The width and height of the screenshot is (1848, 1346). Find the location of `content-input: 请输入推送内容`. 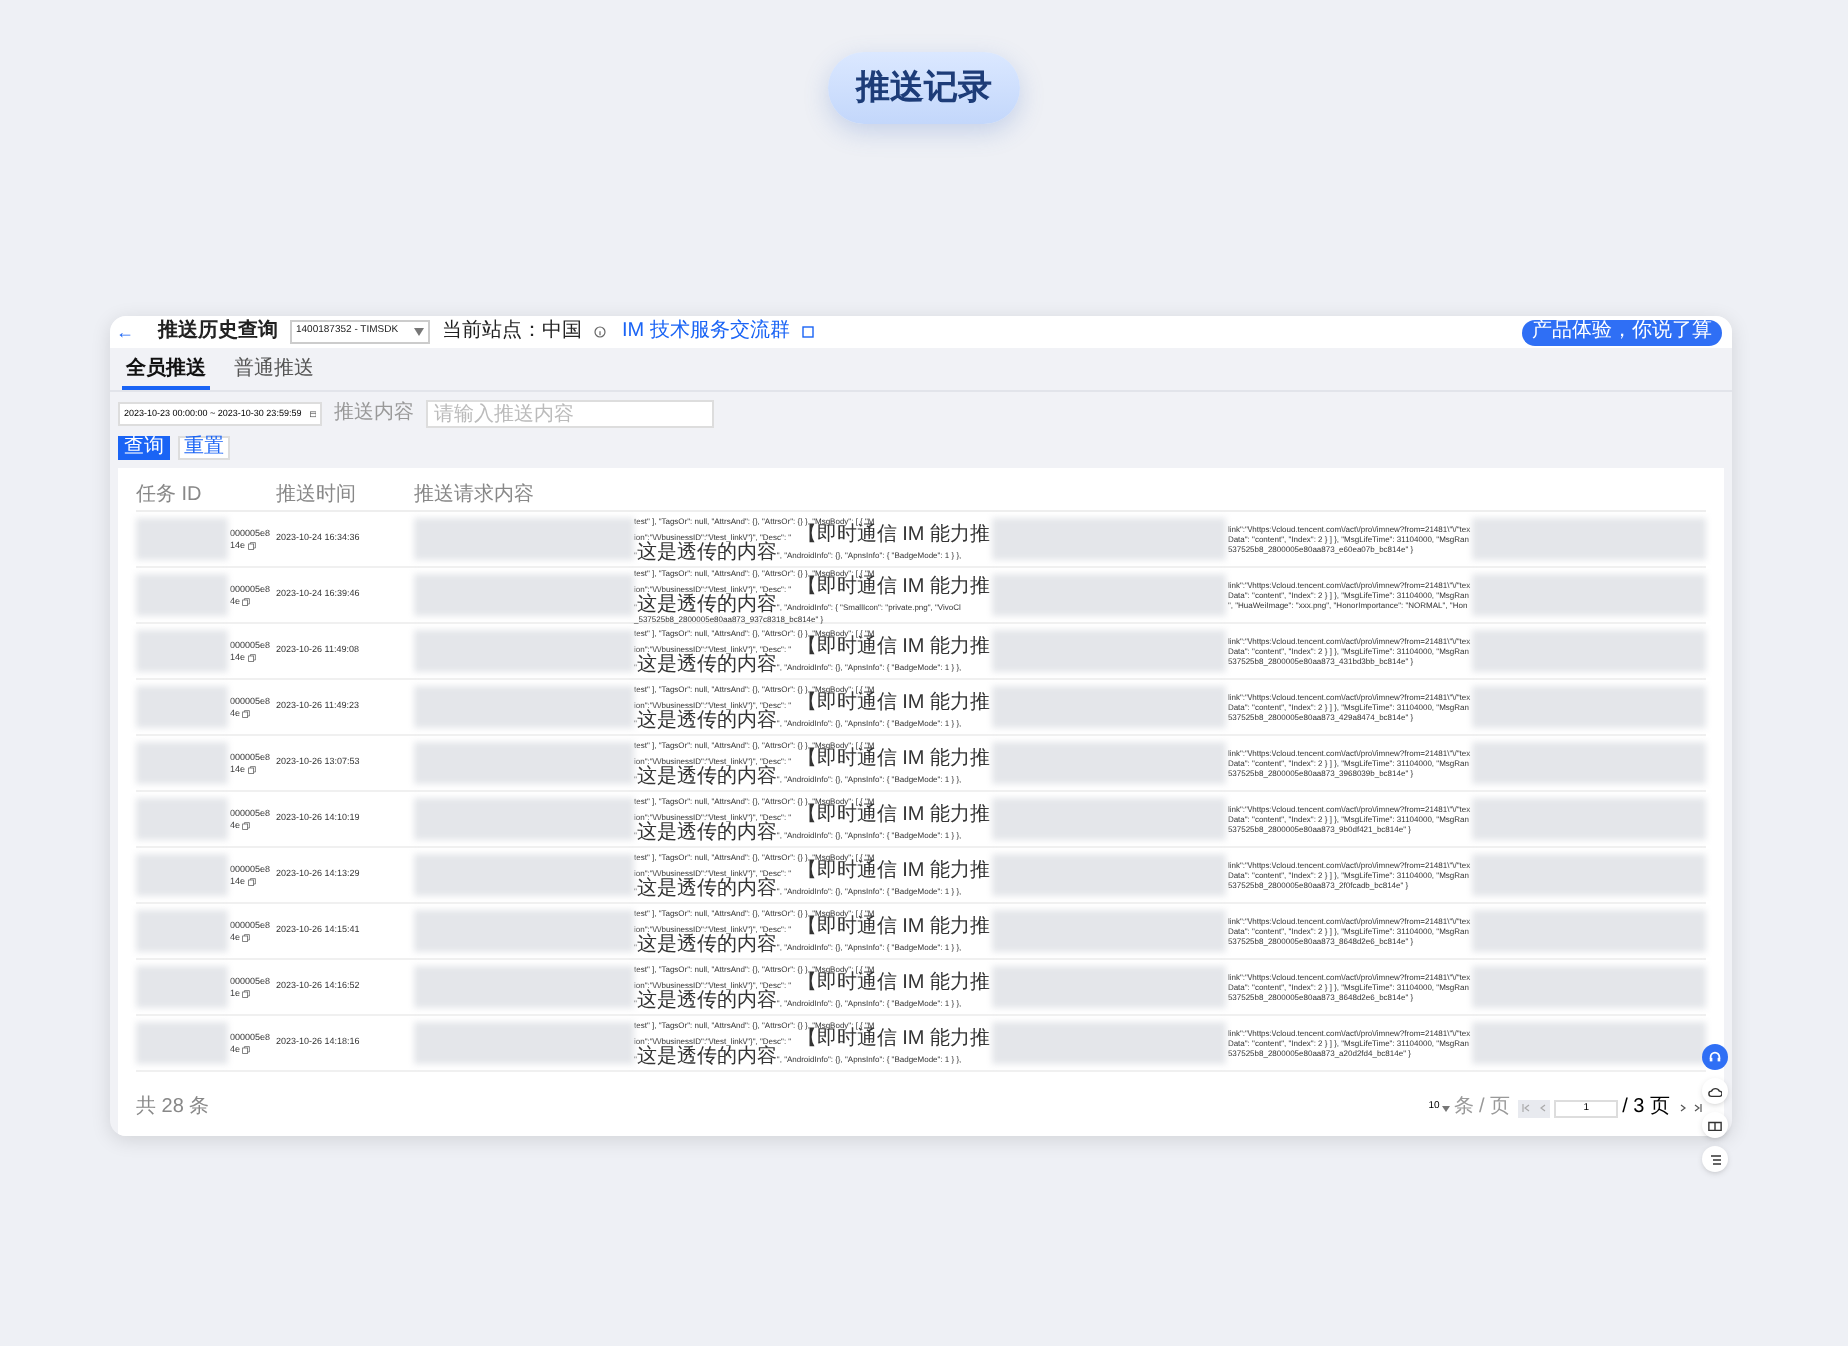

content-input: 请输入推送内容 is located at coordinates (570, 414).